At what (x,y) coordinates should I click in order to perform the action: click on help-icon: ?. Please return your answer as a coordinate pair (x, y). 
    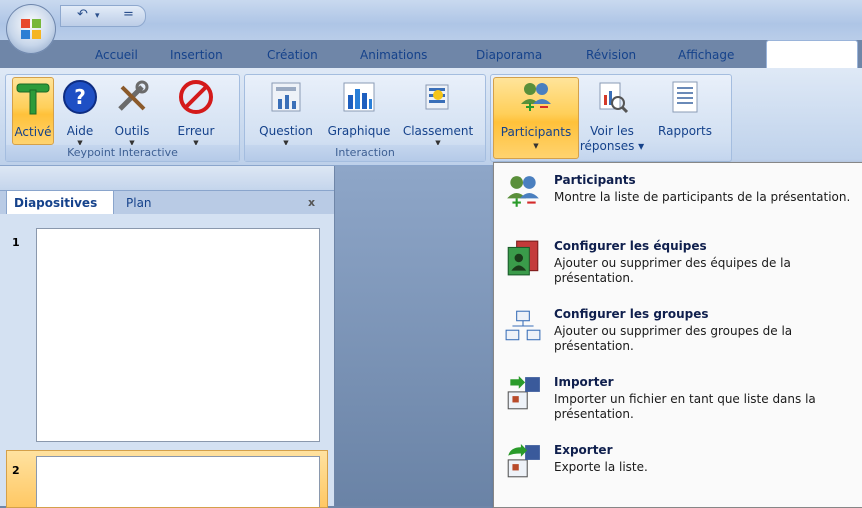
    Looking at the image, I should click on (80, 97).